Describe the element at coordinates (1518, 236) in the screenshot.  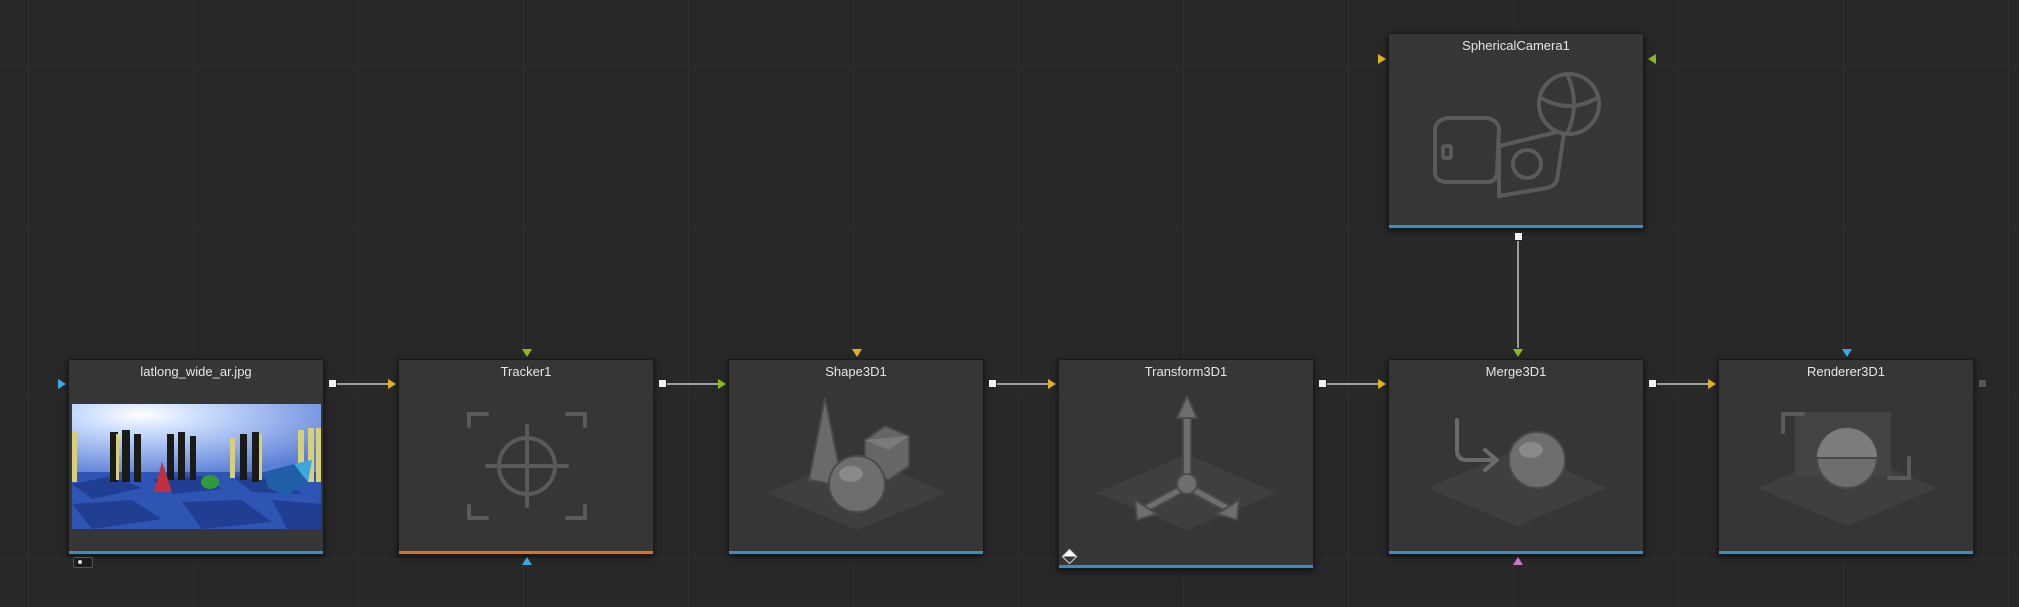
I see `camera-output` at that location.